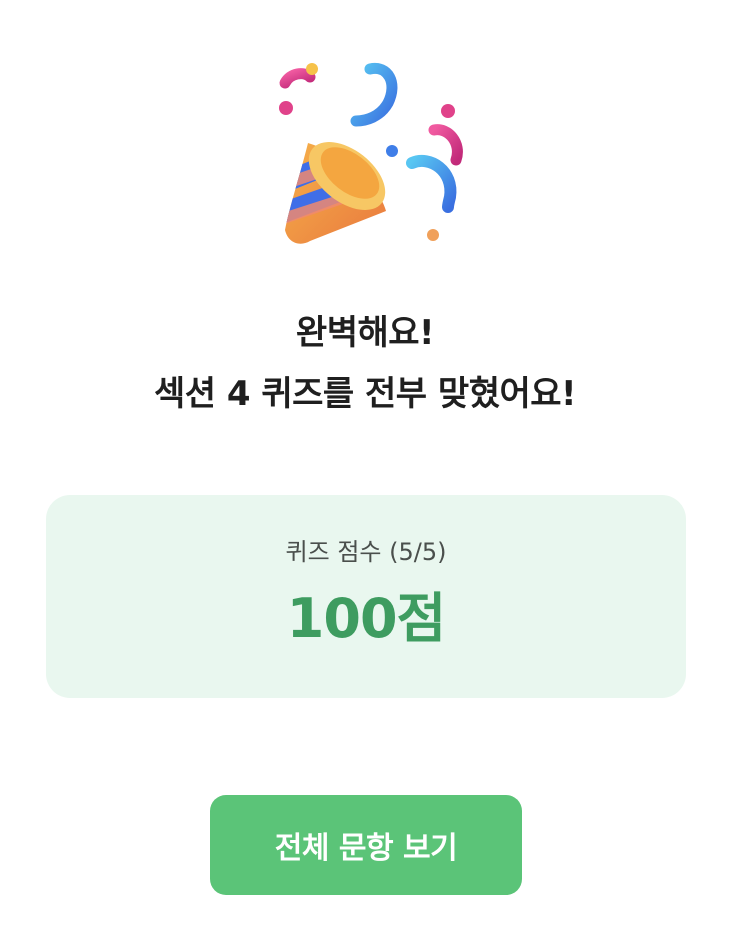 This screenshot has height=940, width=730. Describe the element at coordinates (366, 618) in the screenshot. I see `score-value: 100점` at that location.